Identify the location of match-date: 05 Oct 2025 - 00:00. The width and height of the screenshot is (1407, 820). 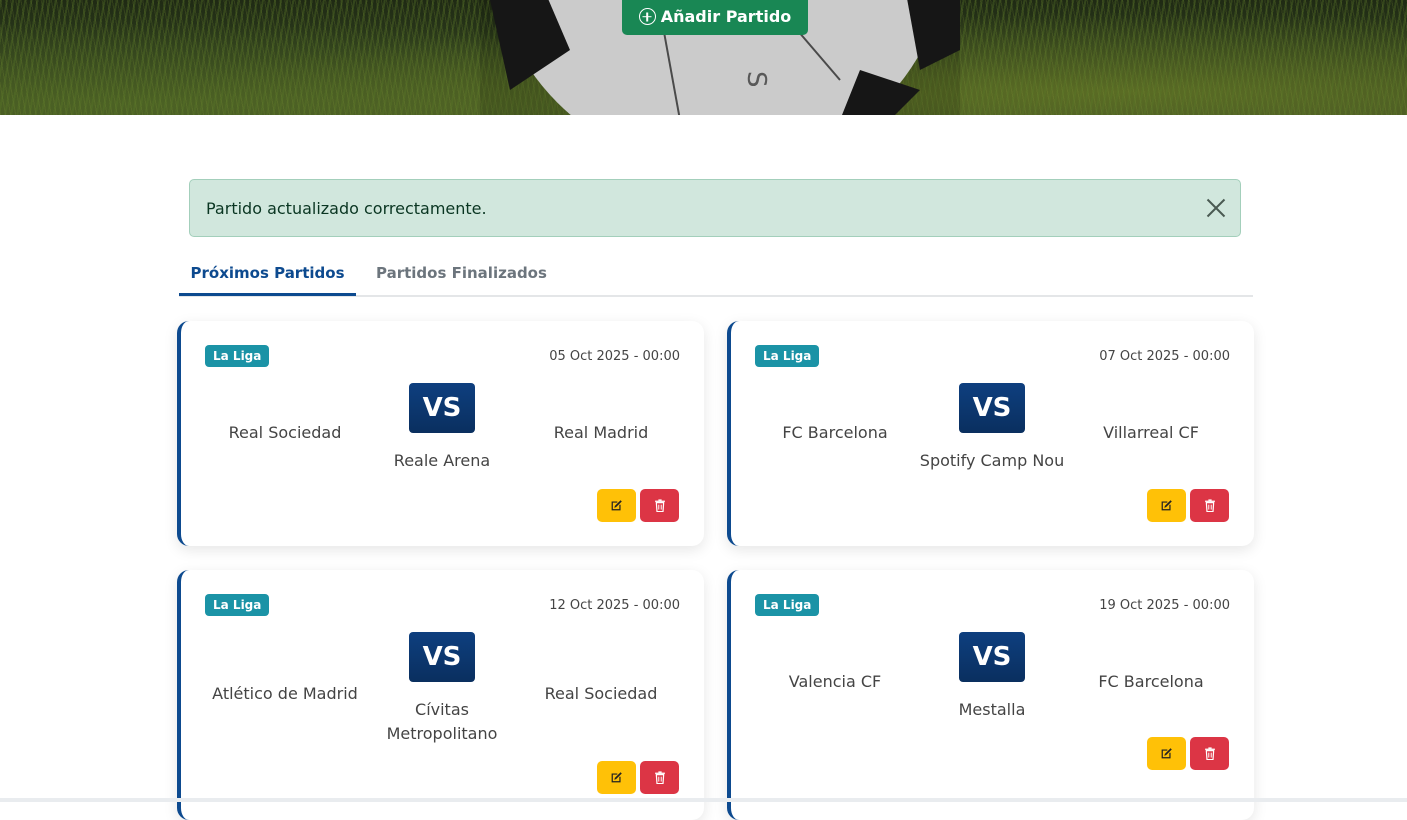
(614, 356).